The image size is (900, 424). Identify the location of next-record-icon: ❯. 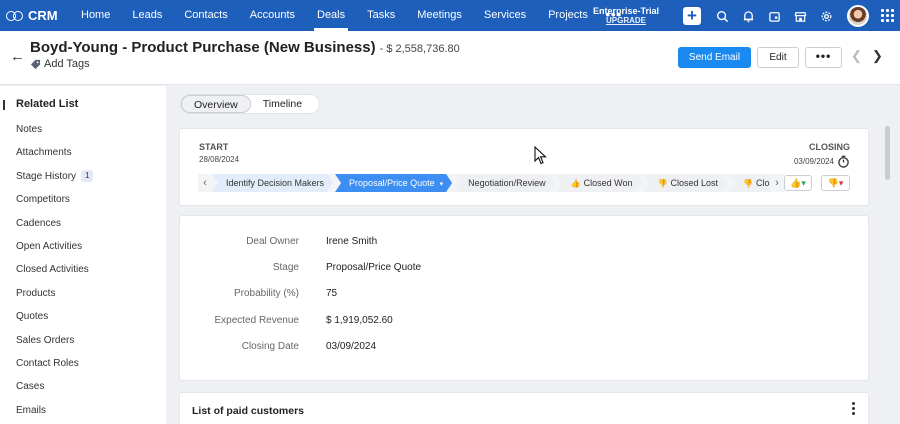
(877, 56).